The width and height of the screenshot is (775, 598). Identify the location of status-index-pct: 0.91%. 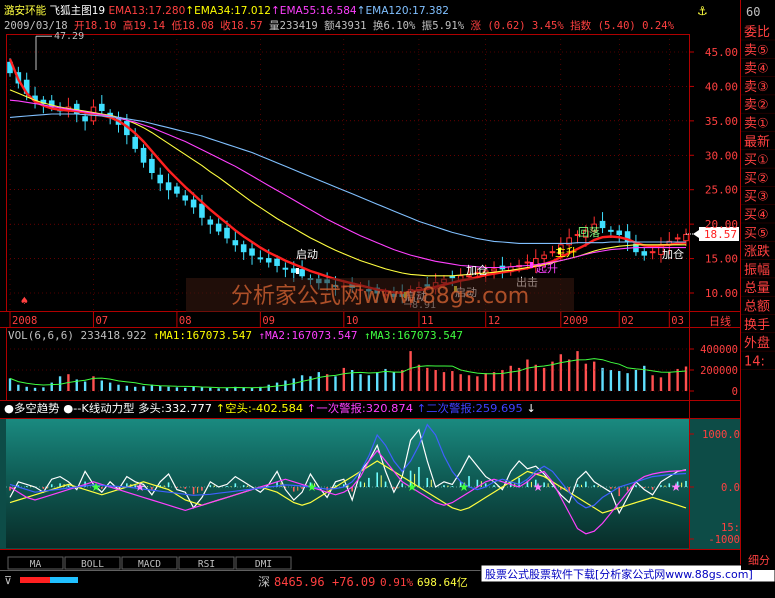
(396, 582).